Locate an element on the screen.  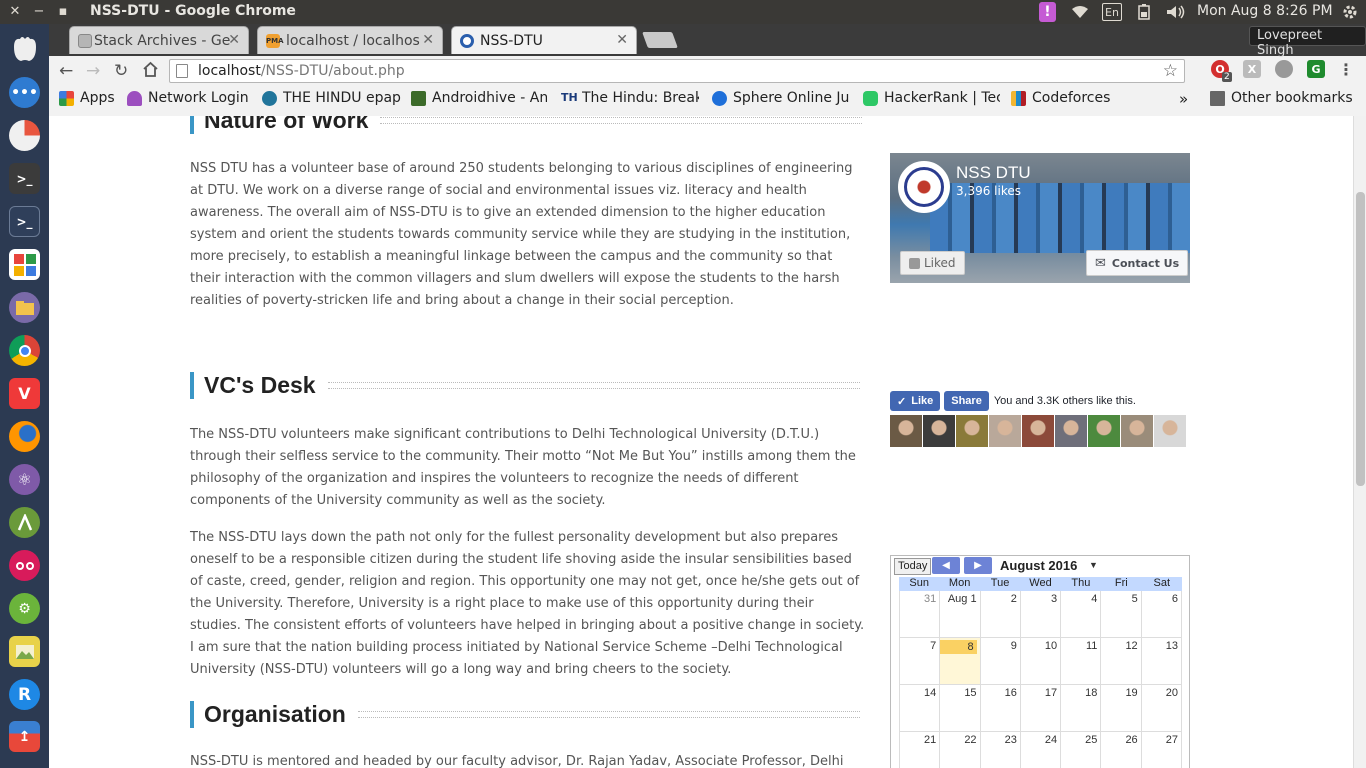
terminal-icon: >_ is located at coordinates (24, 178).